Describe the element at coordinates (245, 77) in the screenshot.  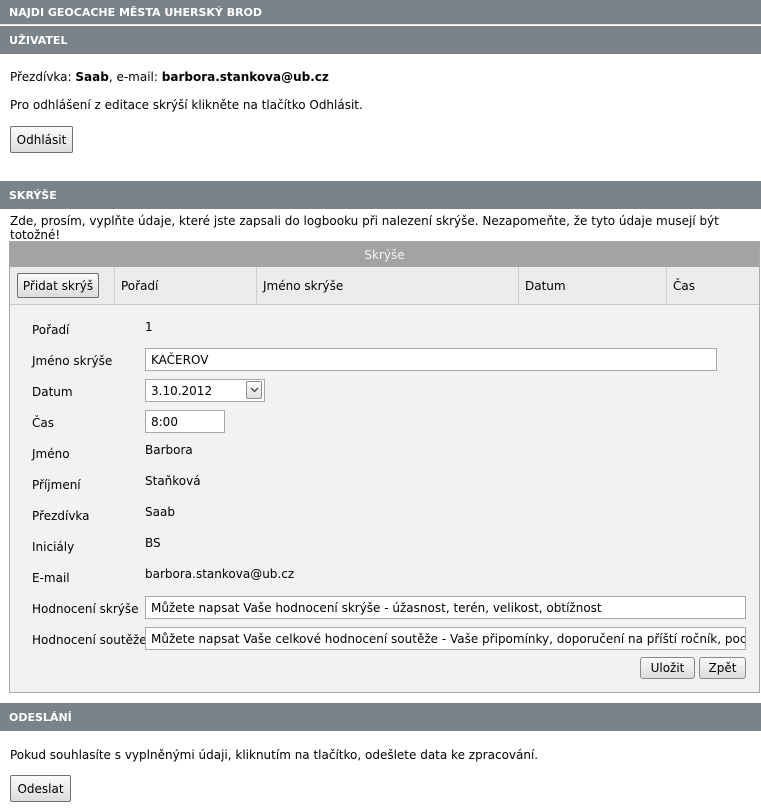
I see `email-value: barbora.stankova@ub.cz` at that location.